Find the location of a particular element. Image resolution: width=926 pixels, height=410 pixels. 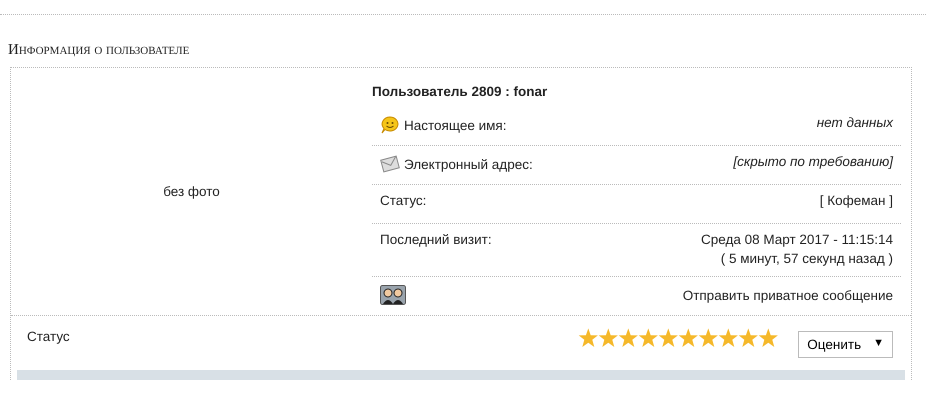

rate-button: Оценить ▼ is located at coordinates (845, 344).